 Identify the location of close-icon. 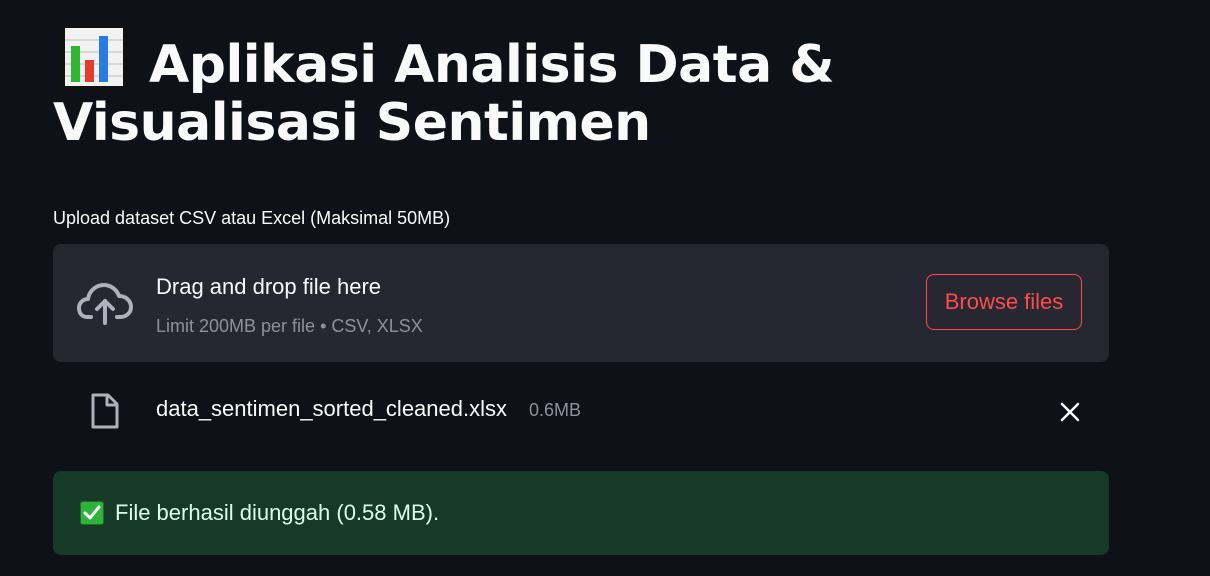
(1070, 416).